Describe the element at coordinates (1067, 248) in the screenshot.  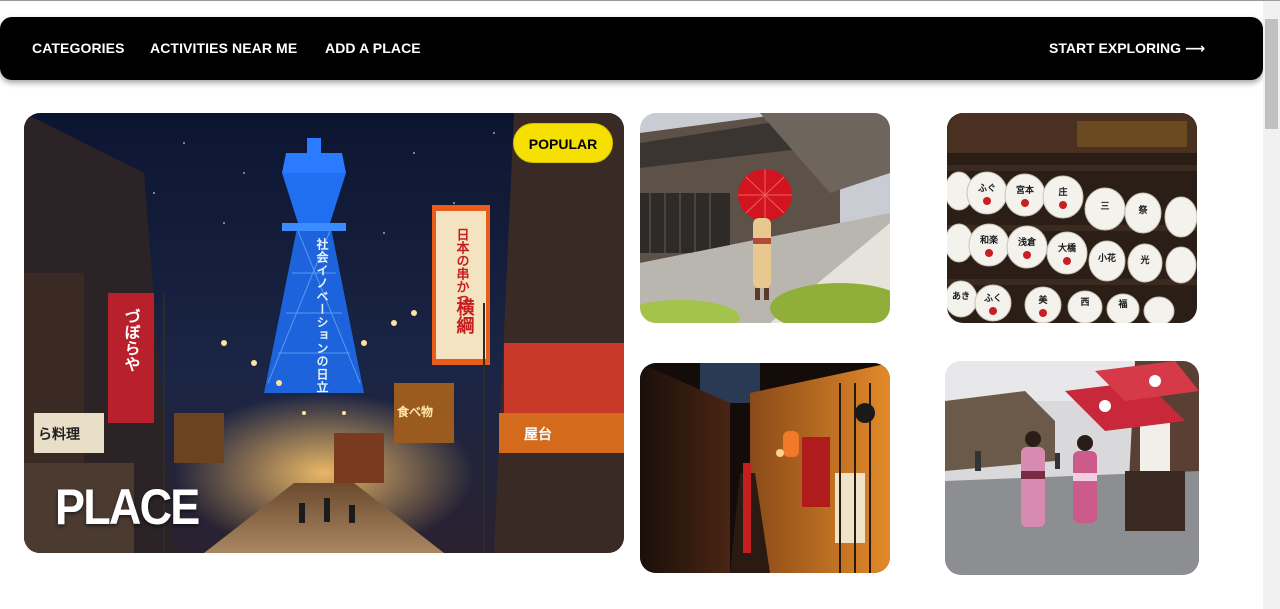
I see `lantern-label: 大橋` at that location.